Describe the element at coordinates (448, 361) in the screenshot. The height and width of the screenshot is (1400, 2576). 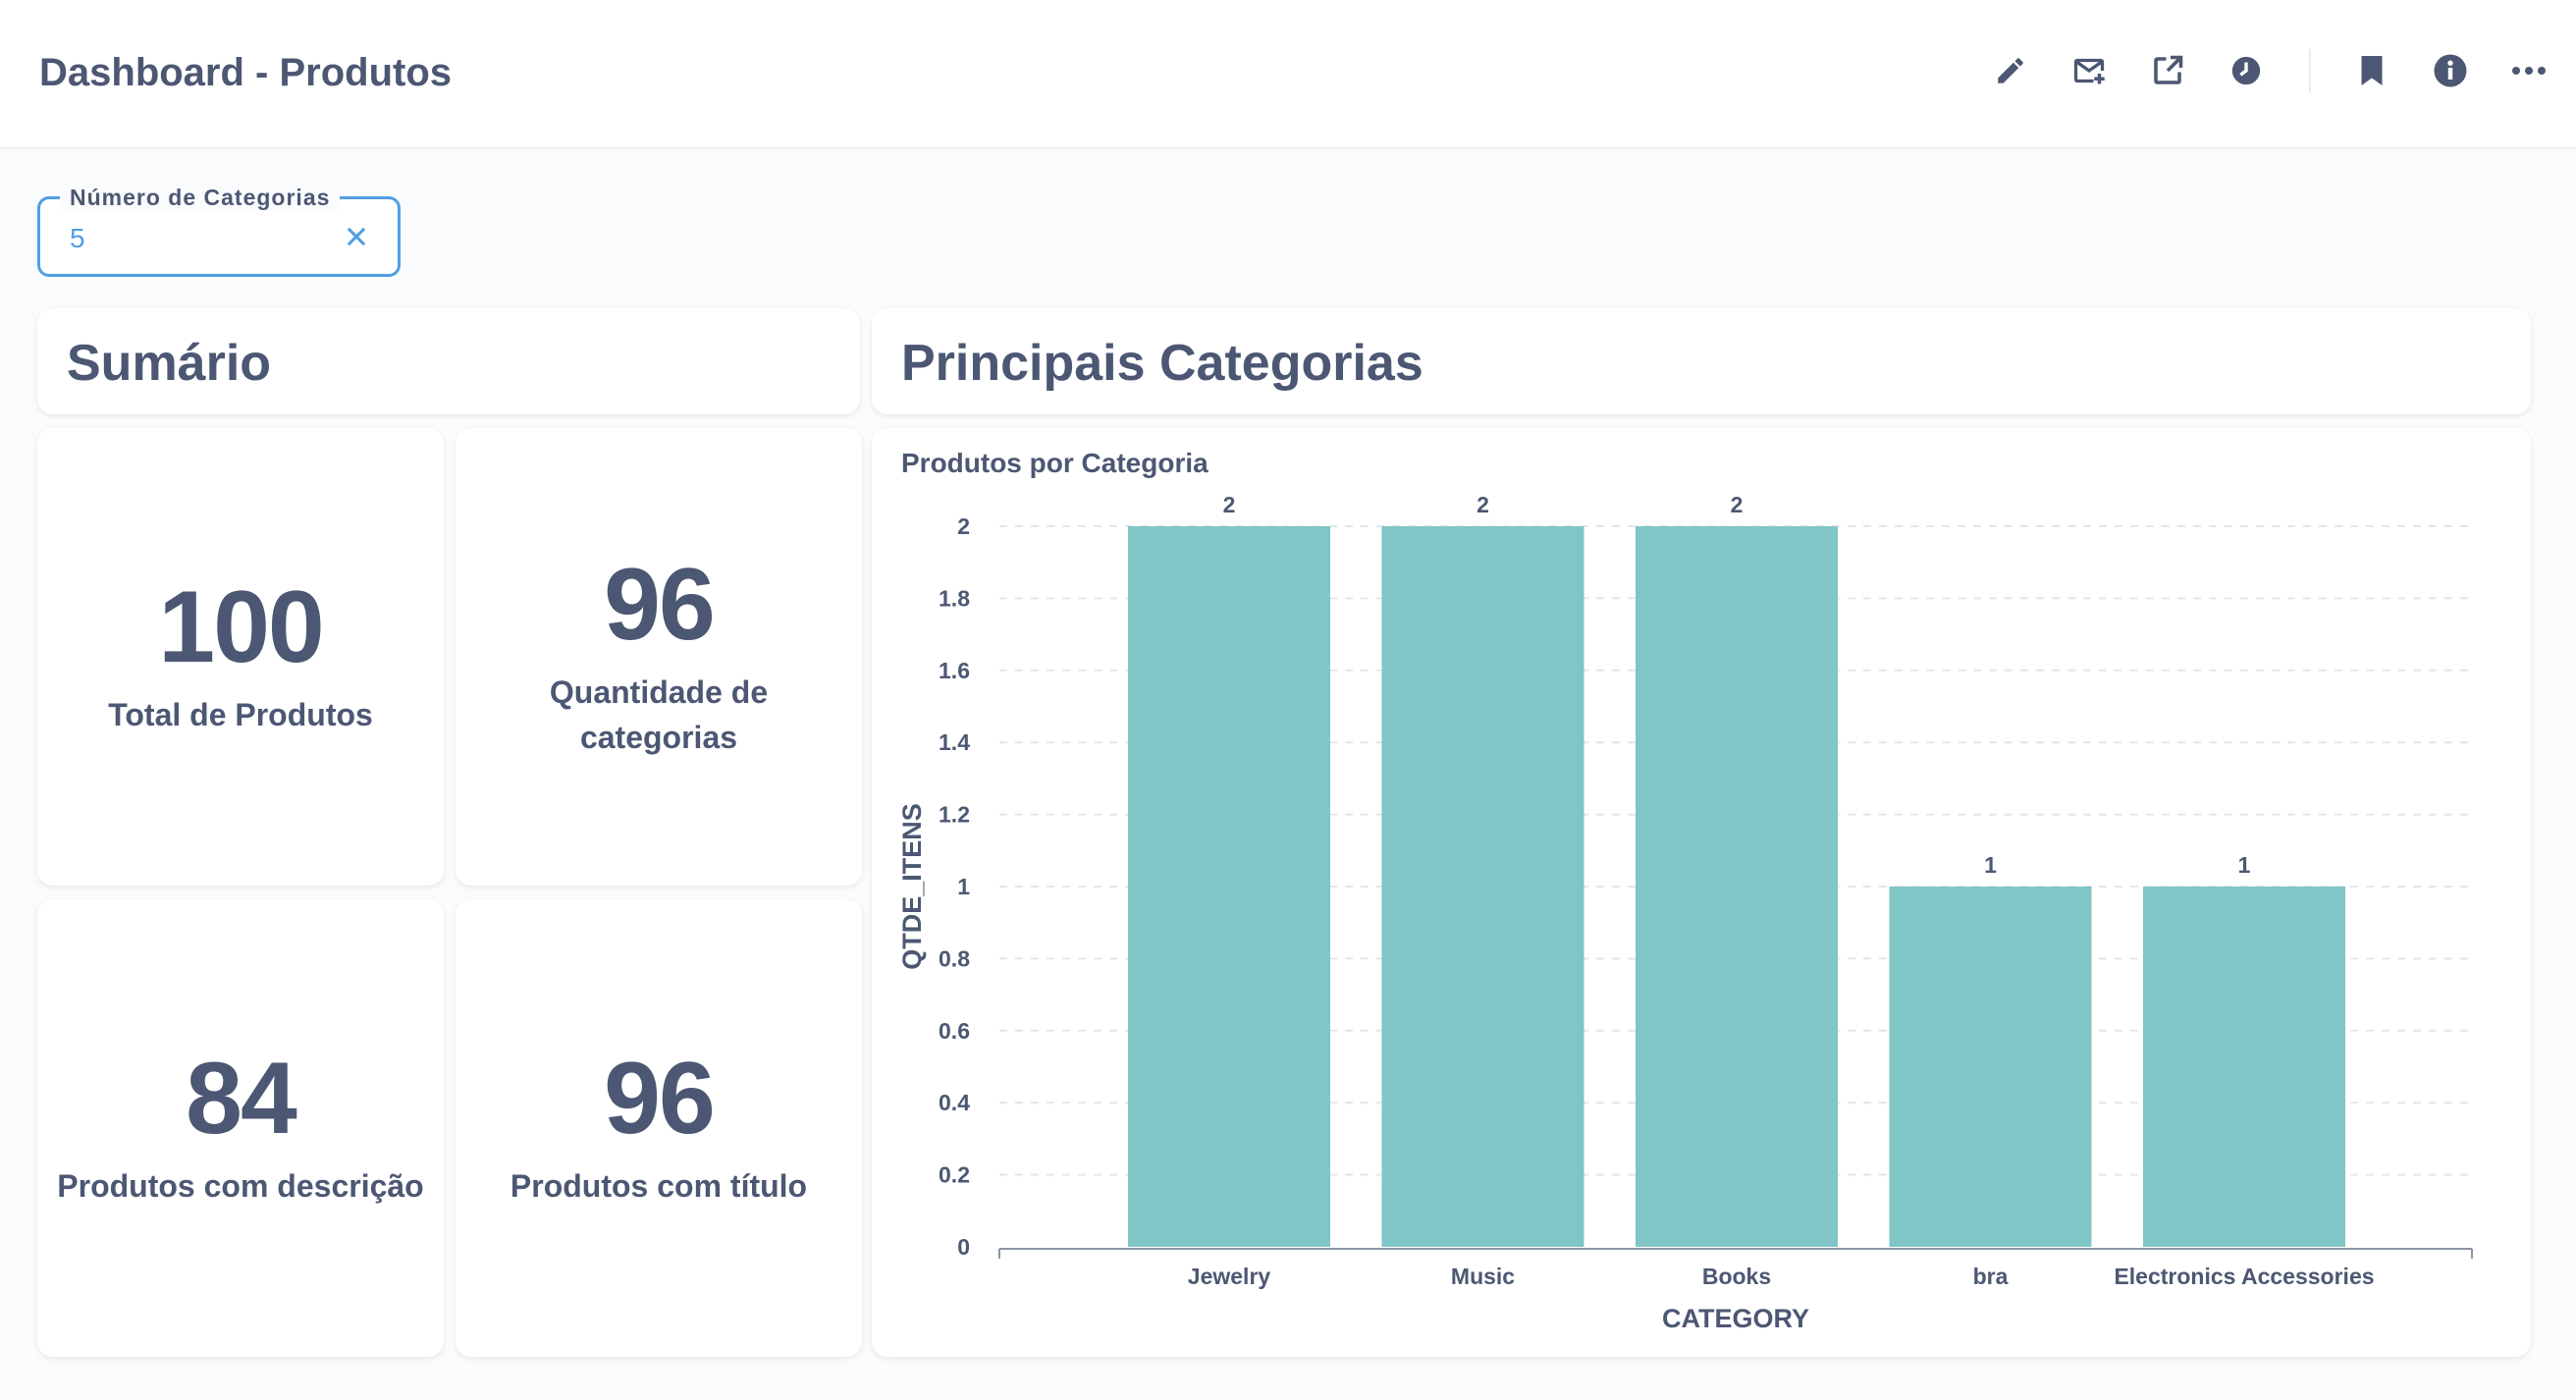
I see `summary-heading-card: Sumário` at that location.